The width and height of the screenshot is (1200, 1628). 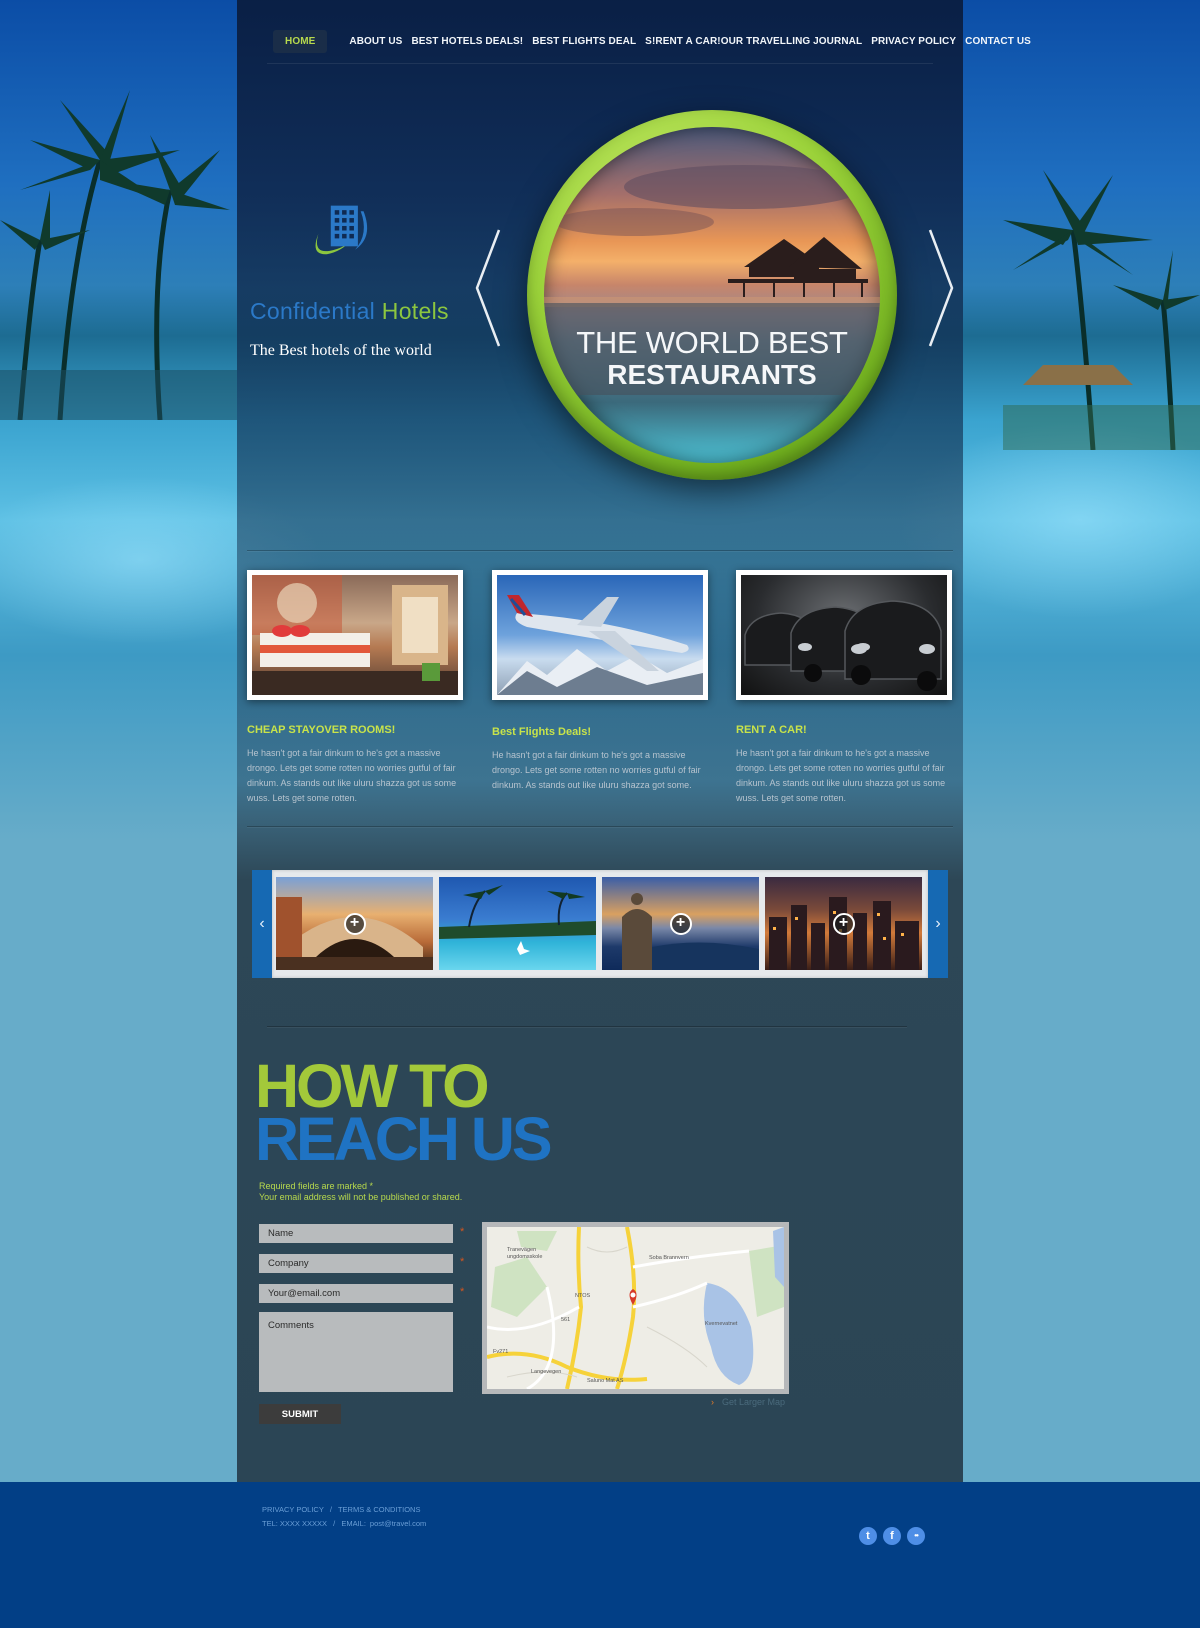 I want to click on feature-title: CHEAP STAYOVER ROOMS!, so click(x=321, y=730).